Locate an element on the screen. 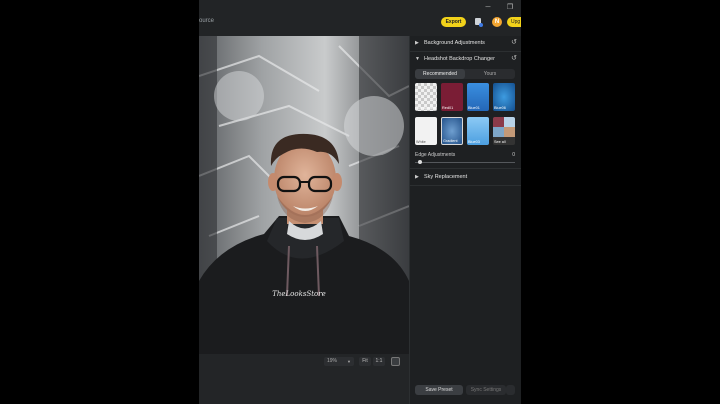 The width and height of the screenshot is (720, 404). hoodie-print: TheLooksStore is located at coordinates (299, 294).